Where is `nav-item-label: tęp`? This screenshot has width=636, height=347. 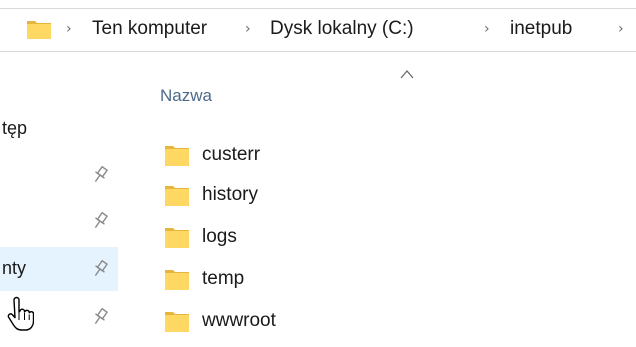
nav-item-label: tęp is located at coordinates (15, 128).